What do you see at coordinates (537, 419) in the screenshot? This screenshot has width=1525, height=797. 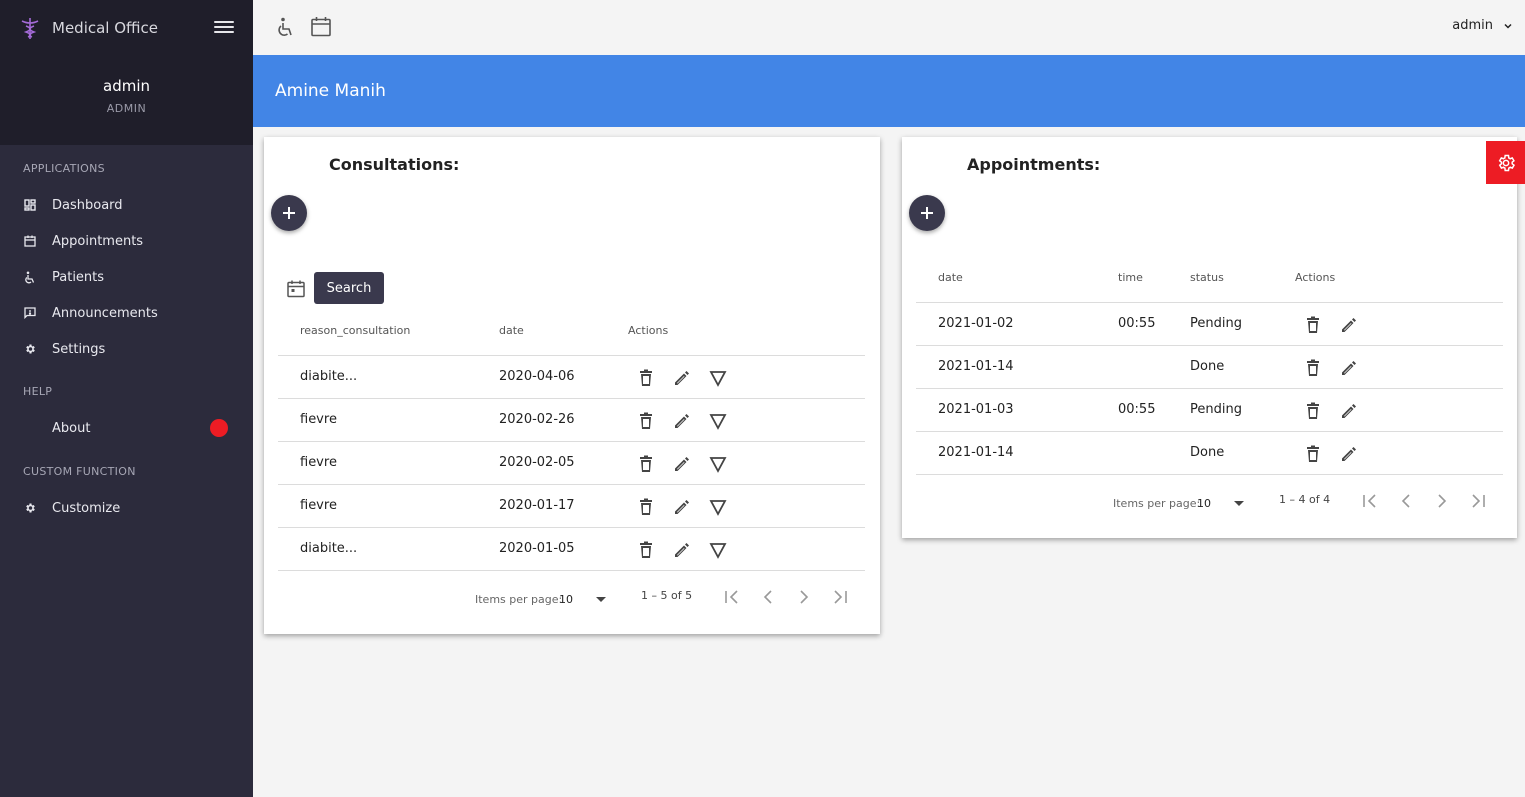 I see `cell-date: 2020-02-26` at bounding box center [537, 419].